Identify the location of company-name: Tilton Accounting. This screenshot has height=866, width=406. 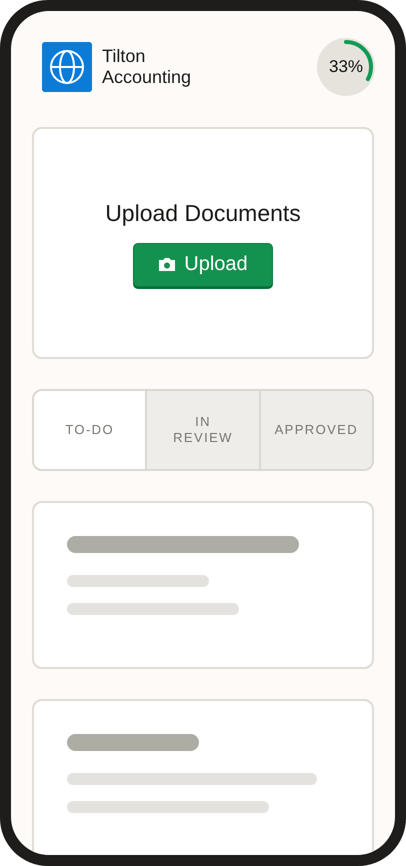
(147, 67).